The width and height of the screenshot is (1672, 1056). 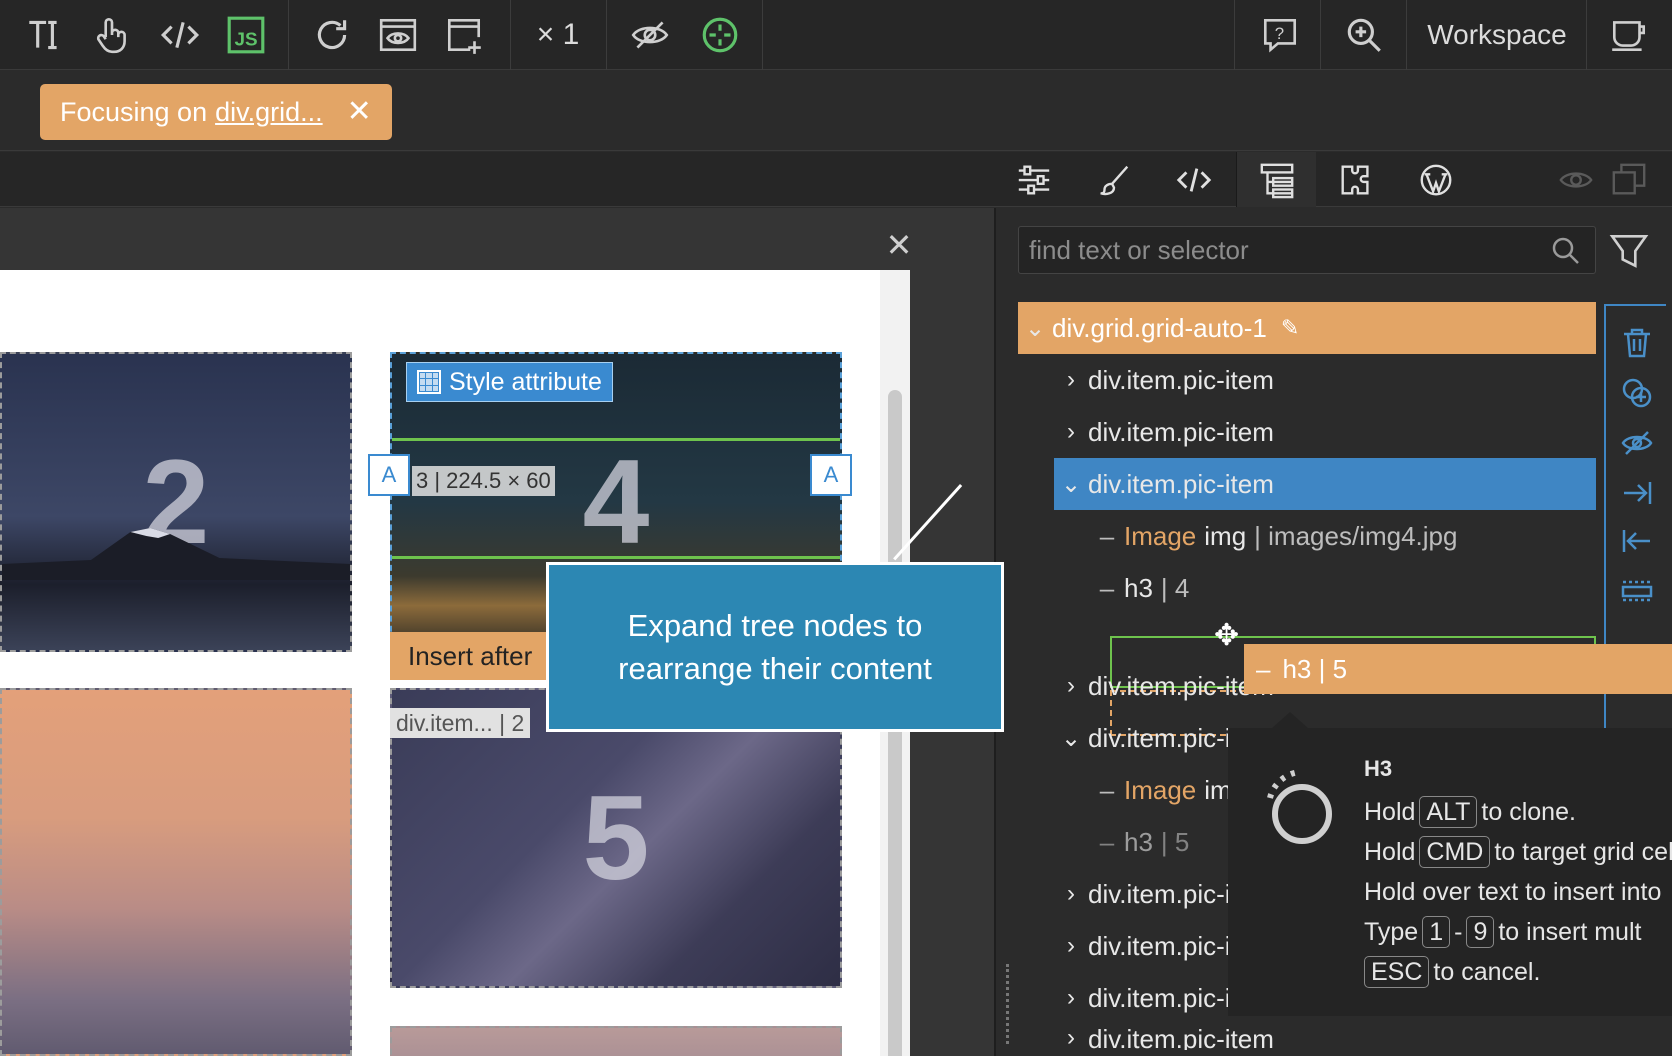 What do you see at coordinates (1139, 249) in the screenshot?
I see `search-placeholder: find text or selector` at bounding box center [1139, 249].